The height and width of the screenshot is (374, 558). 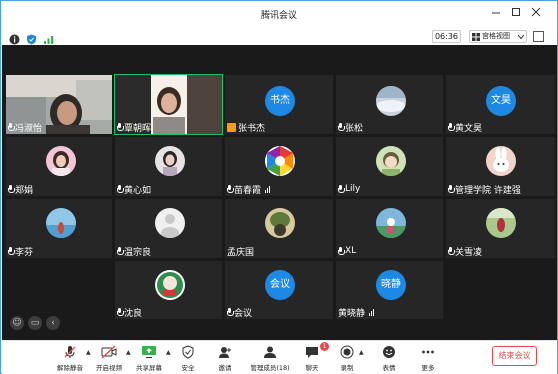 I want to click on video-tile: 文昊 黄文昊, so click(x=500, y=104).